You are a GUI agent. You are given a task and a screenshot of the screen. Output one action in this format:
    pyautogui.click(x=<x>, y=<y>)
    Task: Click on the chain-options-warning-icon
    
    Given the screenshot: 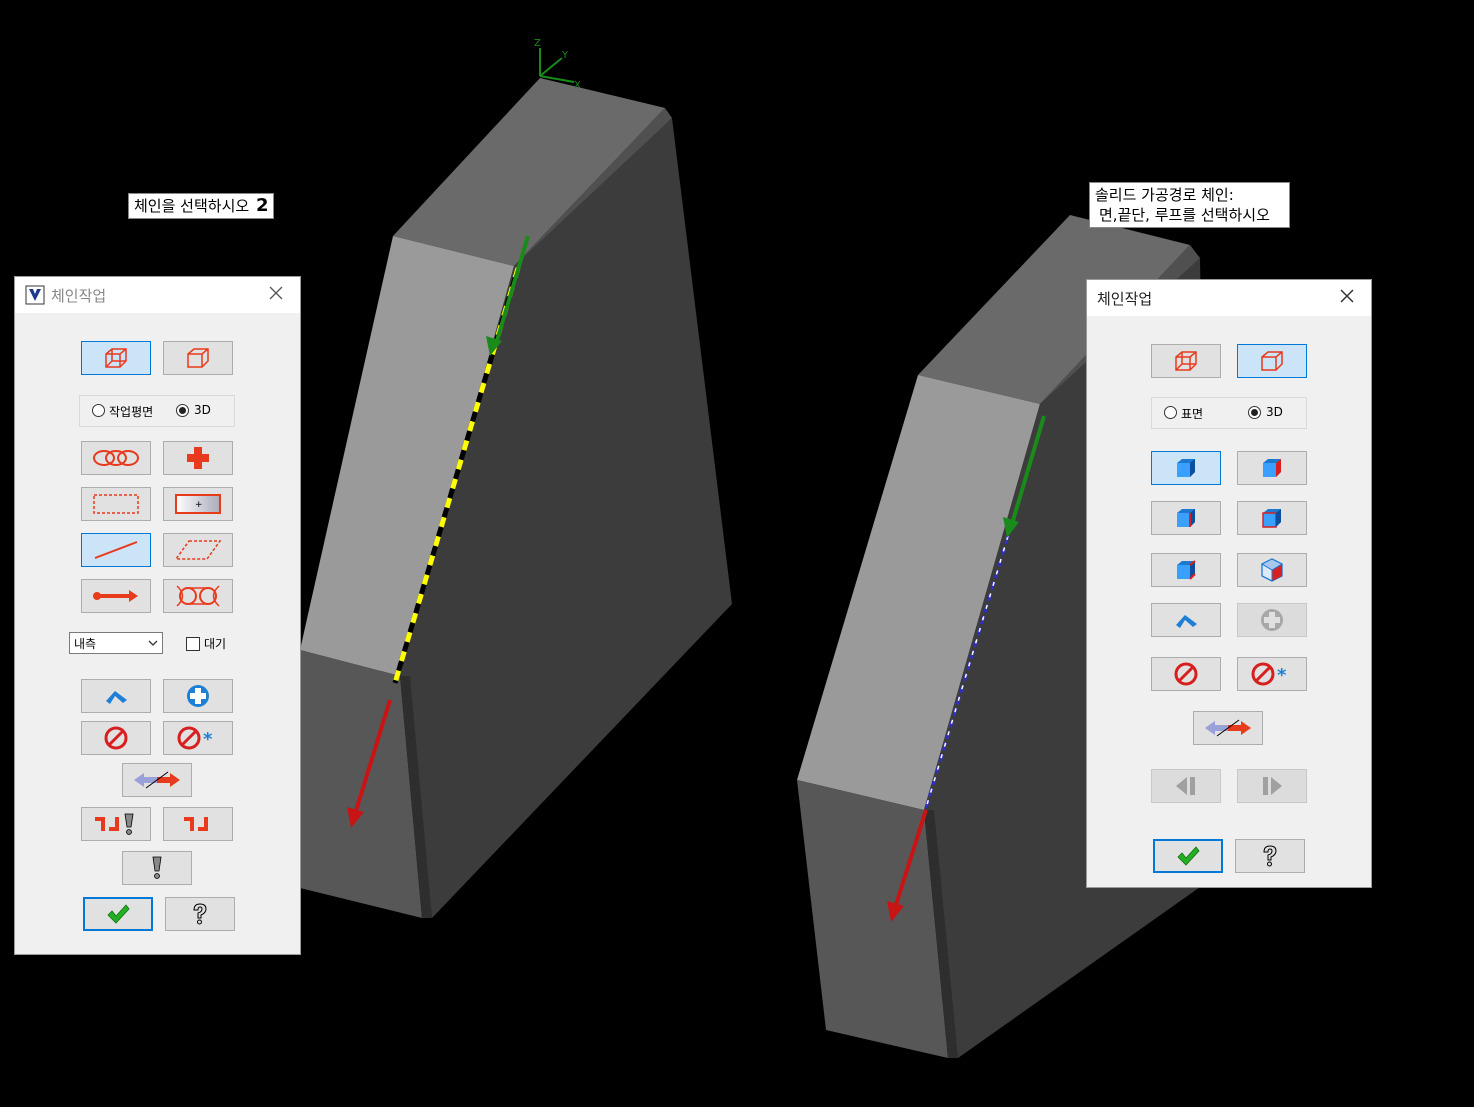 What is the action you would take?
    pyautogui.click(x=114, y=824)
    